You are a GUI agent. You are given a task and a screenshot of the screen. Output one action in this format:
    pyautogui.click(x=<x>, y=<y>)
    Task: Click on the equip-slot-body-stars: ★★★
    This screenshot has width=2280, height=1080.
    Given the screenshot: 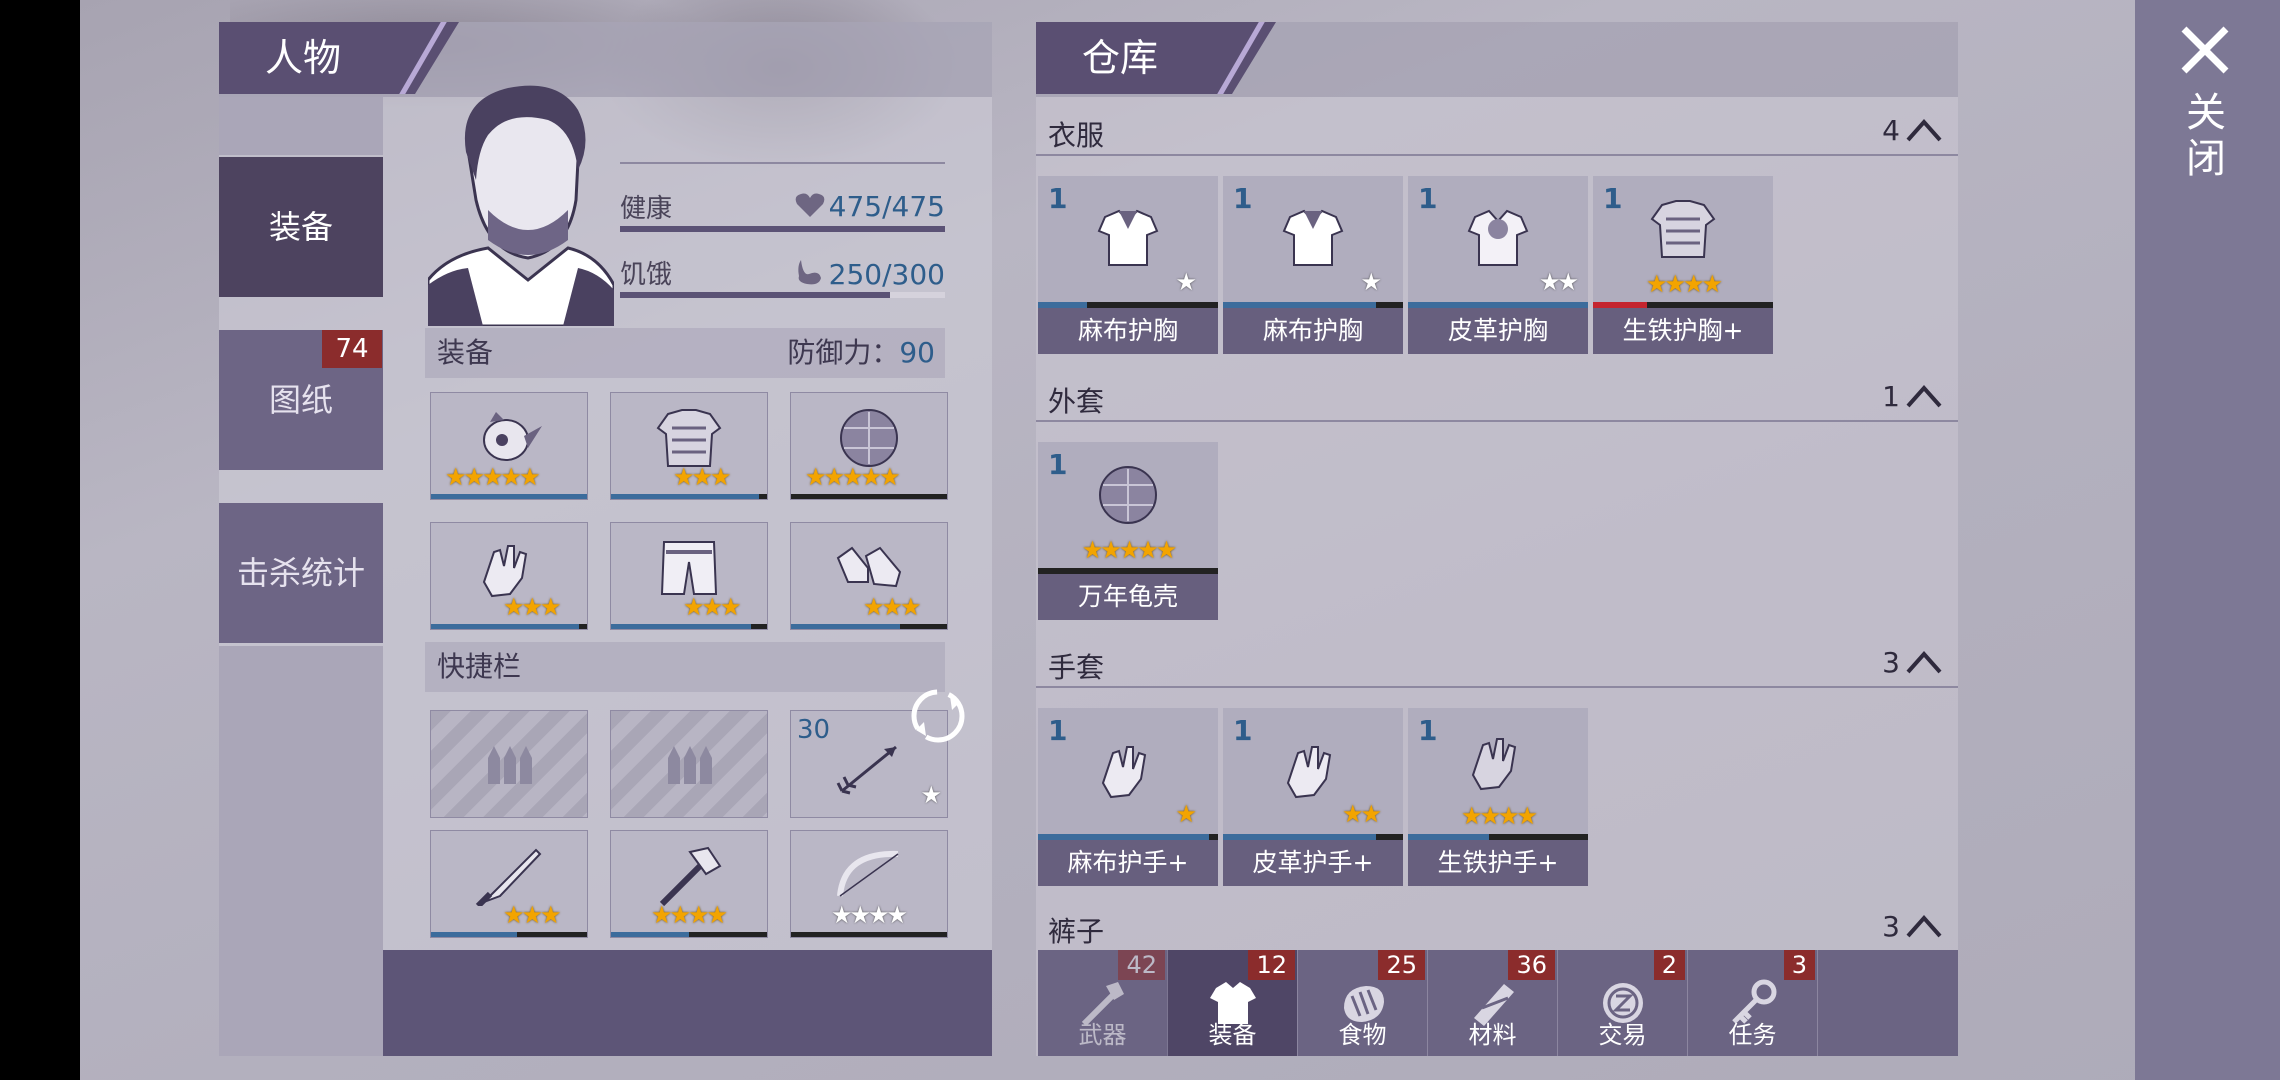 What is the action you would take?
    pyautogui.click(x=702, y=477)
    